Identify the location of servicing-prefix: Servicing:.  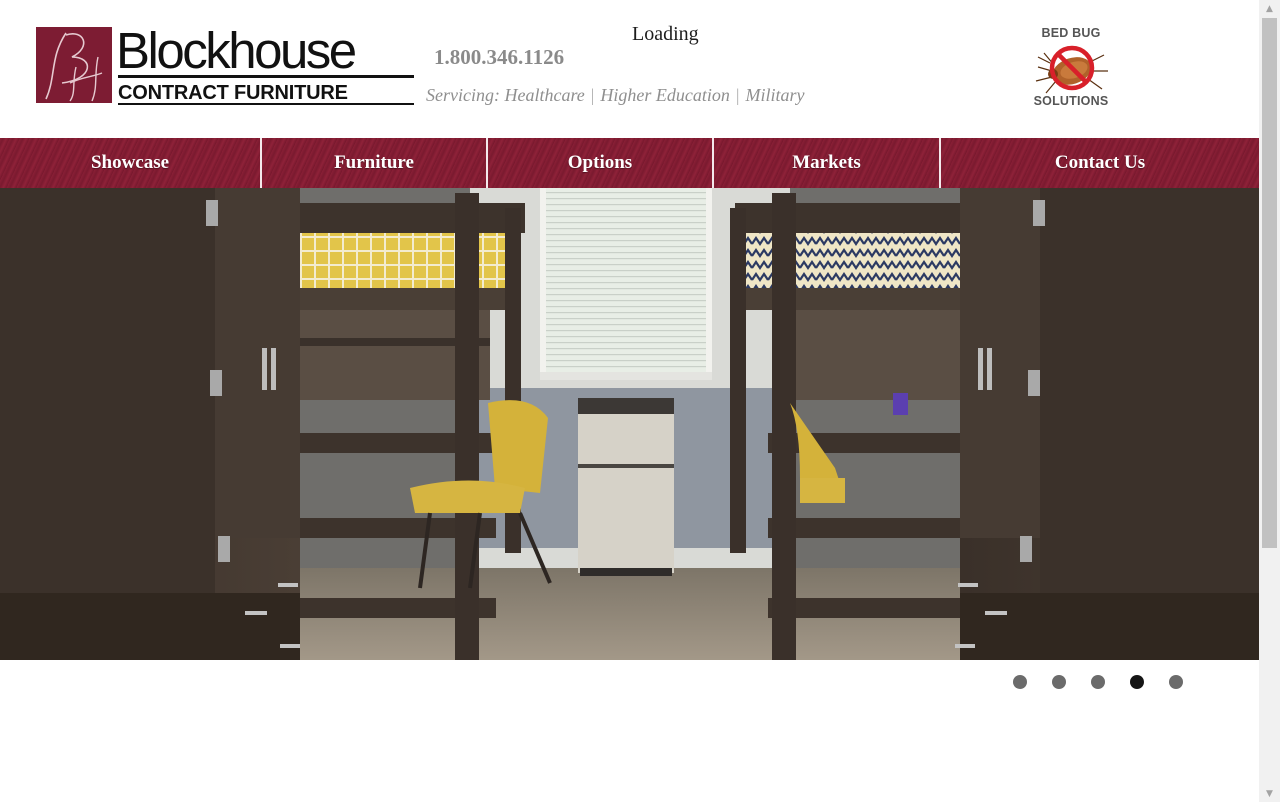
(463, 95).